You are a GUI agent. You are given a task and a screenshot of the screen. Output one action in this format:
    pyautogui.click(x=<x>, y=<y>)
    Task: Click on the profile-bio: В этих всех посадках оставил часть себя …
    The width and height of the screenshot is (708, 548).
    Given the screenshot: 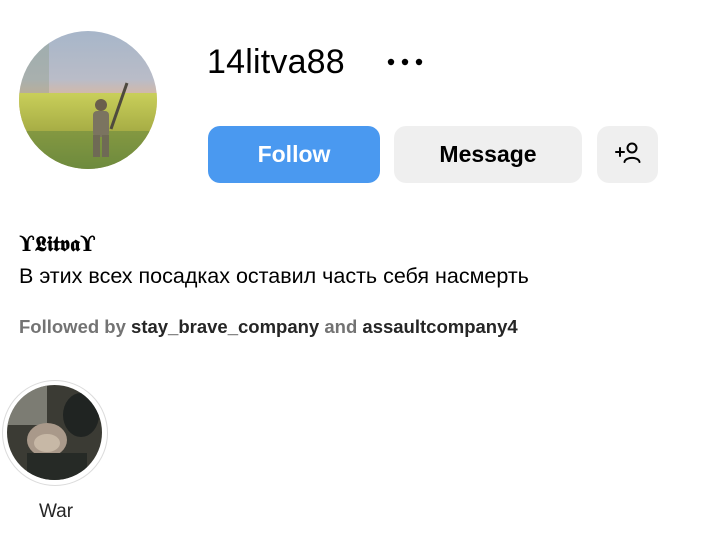 What is the action you would take?
    pyautogui.click(x=274, y=276)
    